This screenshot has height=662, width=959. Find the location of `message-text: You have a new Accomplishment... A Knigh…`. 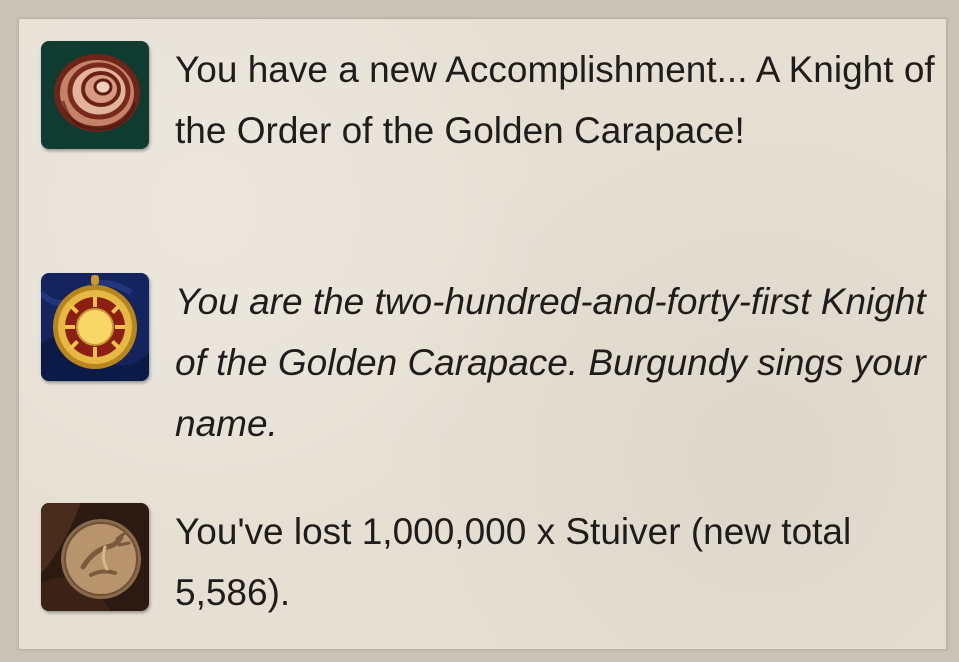

message-text: You have a new Accomplishment... A Knigh… is located at coordinates (555, 100).